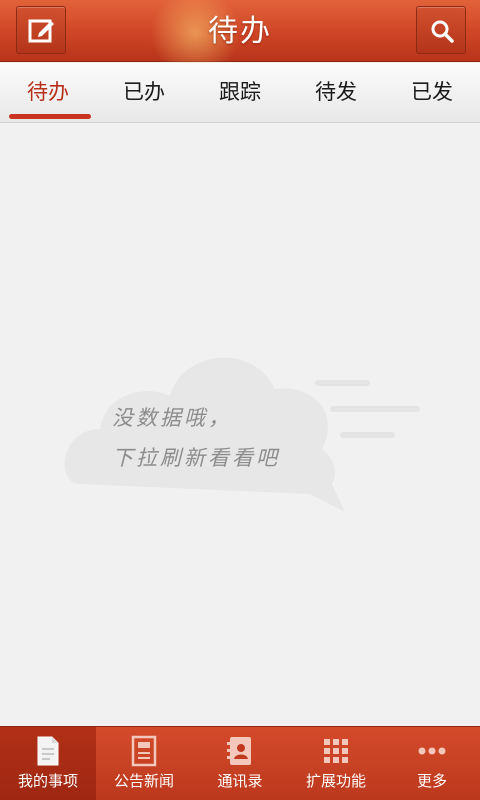 The image size is (480, 800). Describe the element at coordinates (336, 763) in the screenshot. I see `nav-extensions: 扩展功能` at that location.